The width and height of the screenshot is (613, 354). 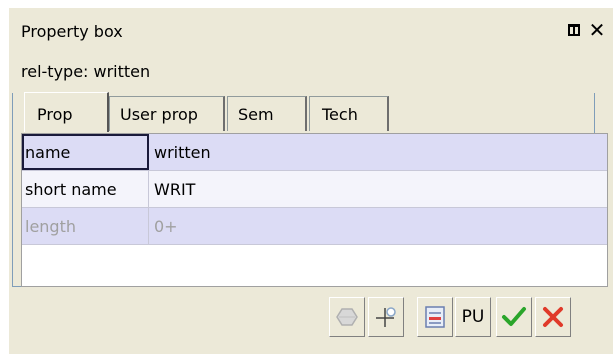 What do you see at coordinates (167, 113) in the screenshot?
I see `tab-user-prop: User prop` at bounding box center [167, 113].